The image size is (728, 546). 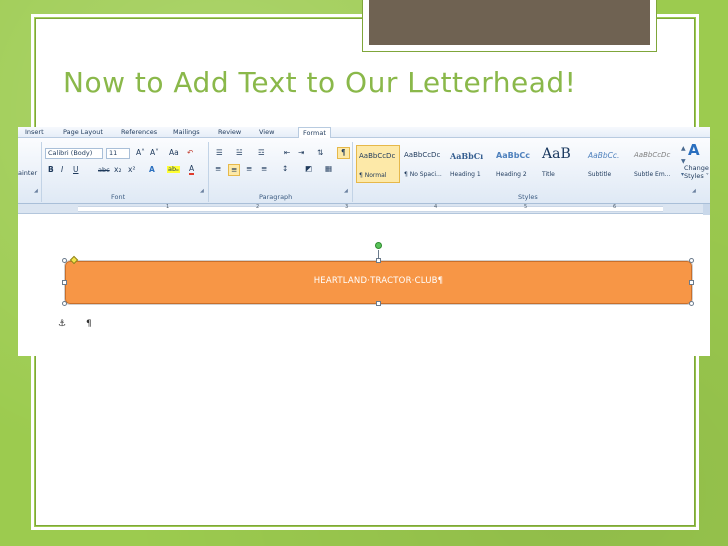 I want to click on font-size-combo: 11, so click(x=118, y=153).